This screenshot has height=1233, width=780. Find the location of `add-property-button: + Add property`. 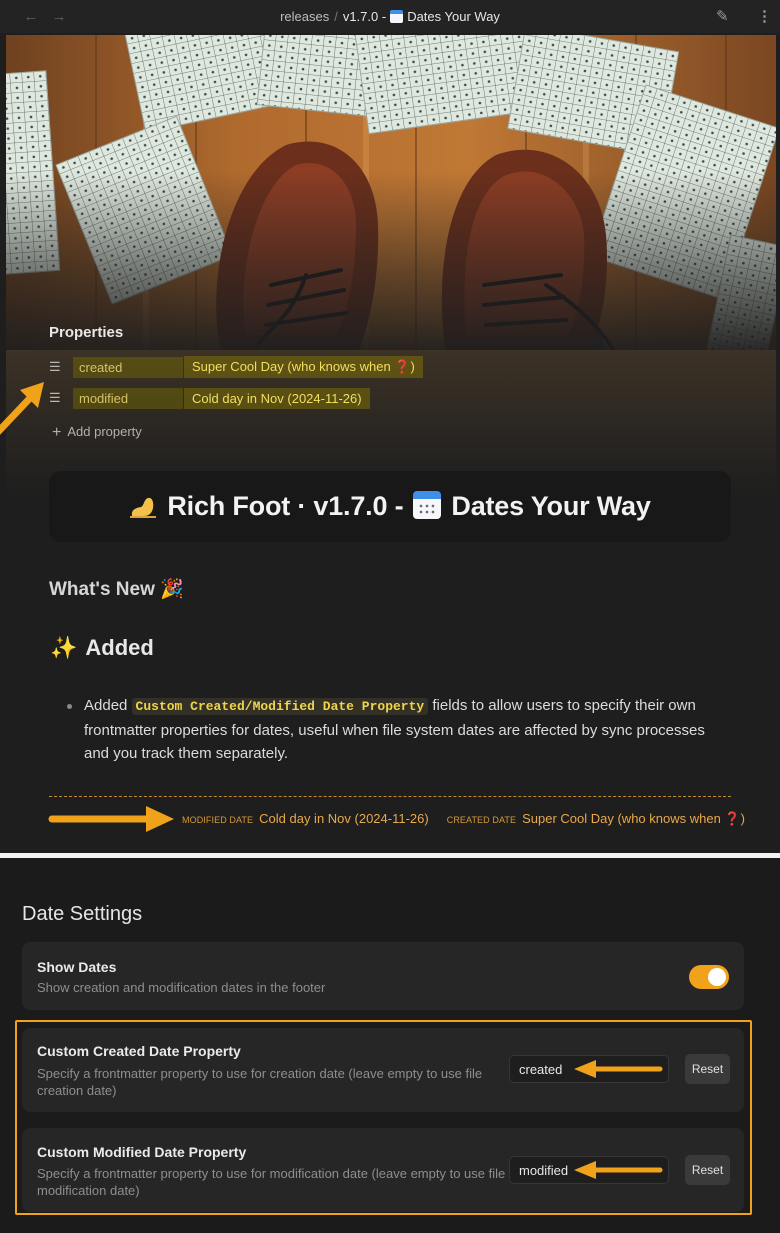

add-property-button: + Add property is located at coordinates (97, 433).